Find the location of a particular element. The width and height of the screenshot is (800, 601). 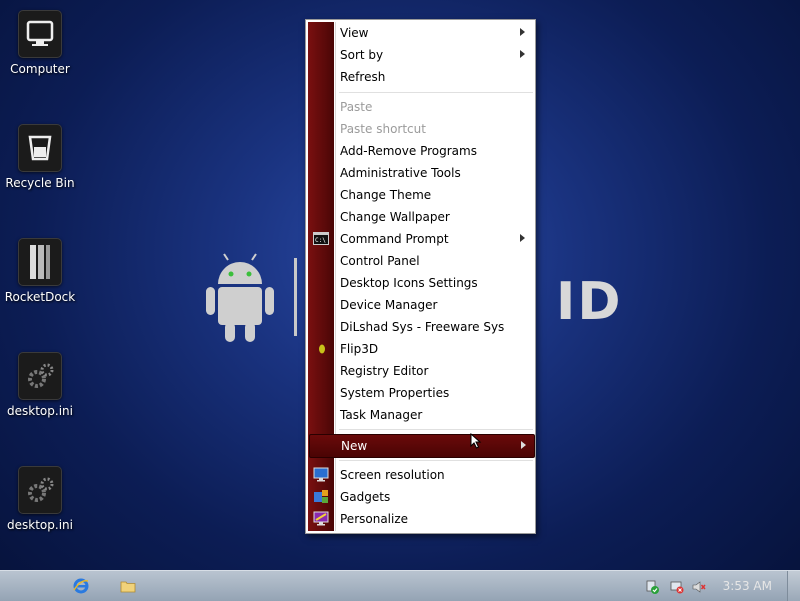

android-robot-logo is located at coordinates (240, 302).